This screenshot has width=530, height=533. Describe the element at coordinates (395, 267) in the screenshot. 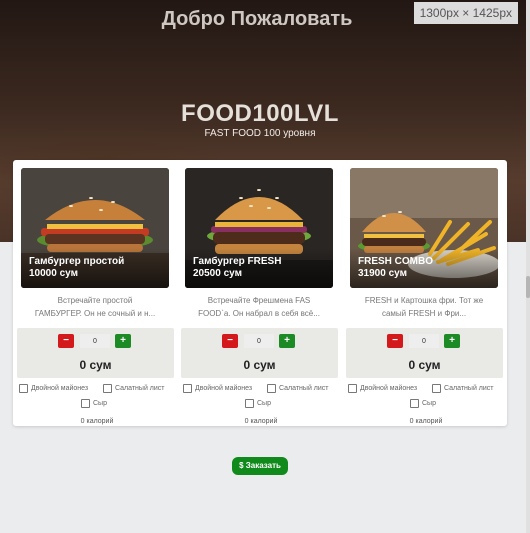

I see `product-name: FRESH COMBO 31900 сум` at that location.